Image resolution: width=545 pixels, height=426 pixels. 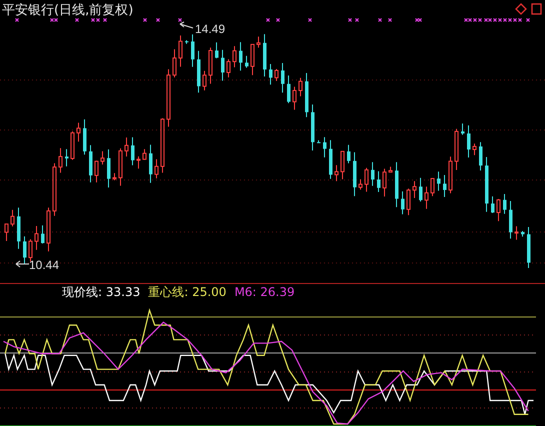 I want to click on indicator-legend-label: M6: 26.39, so click(x=264, y=292).